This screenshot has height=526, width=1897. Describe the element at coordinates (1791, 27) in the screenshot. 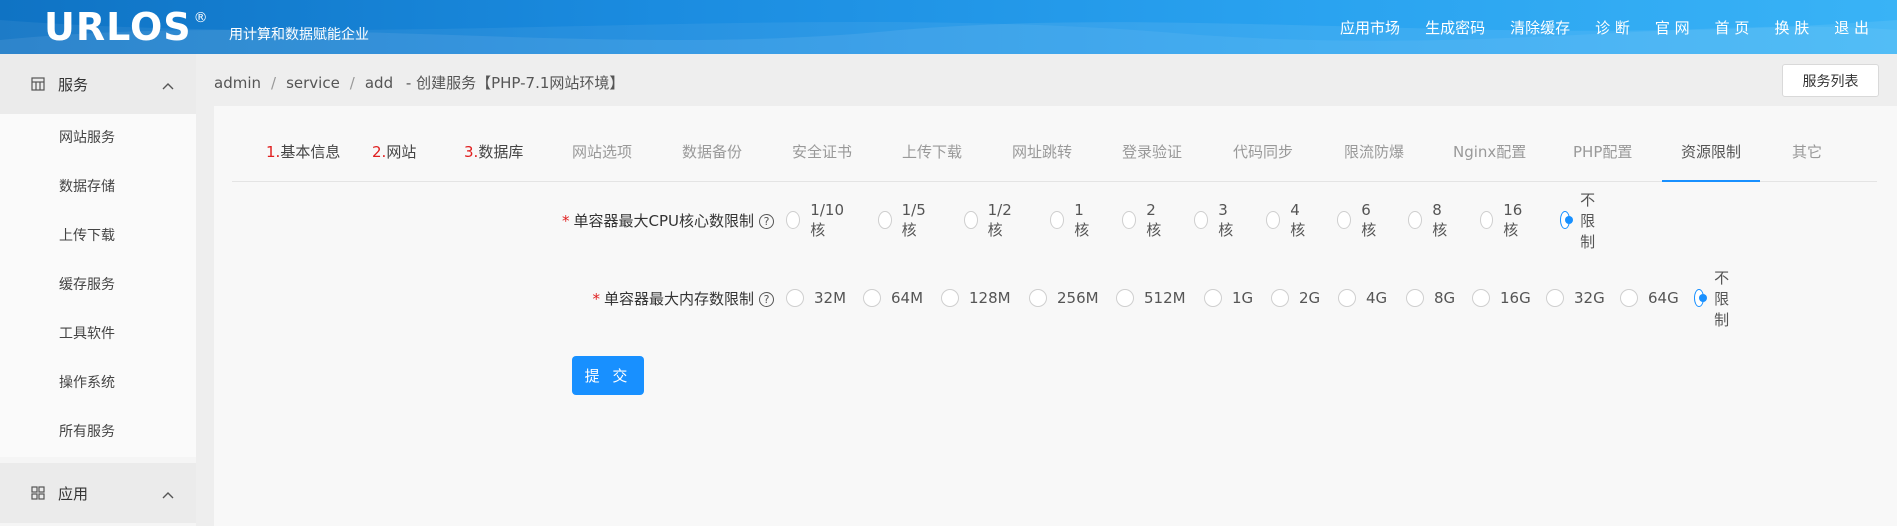

I see `nav-change-skin: 换 肤` at that location.